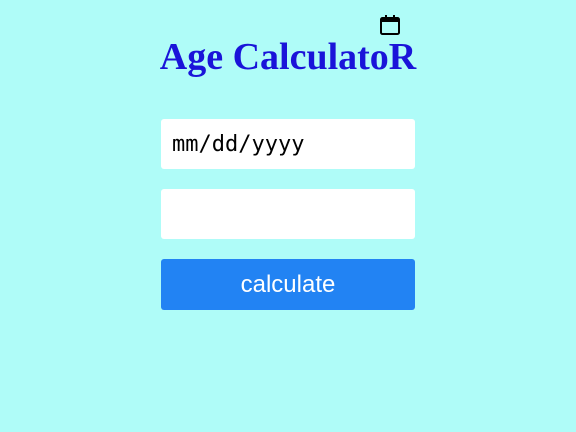 The image size is (576, 432). I want to click on page-title: Age CalculatoR, so click(288, 57).